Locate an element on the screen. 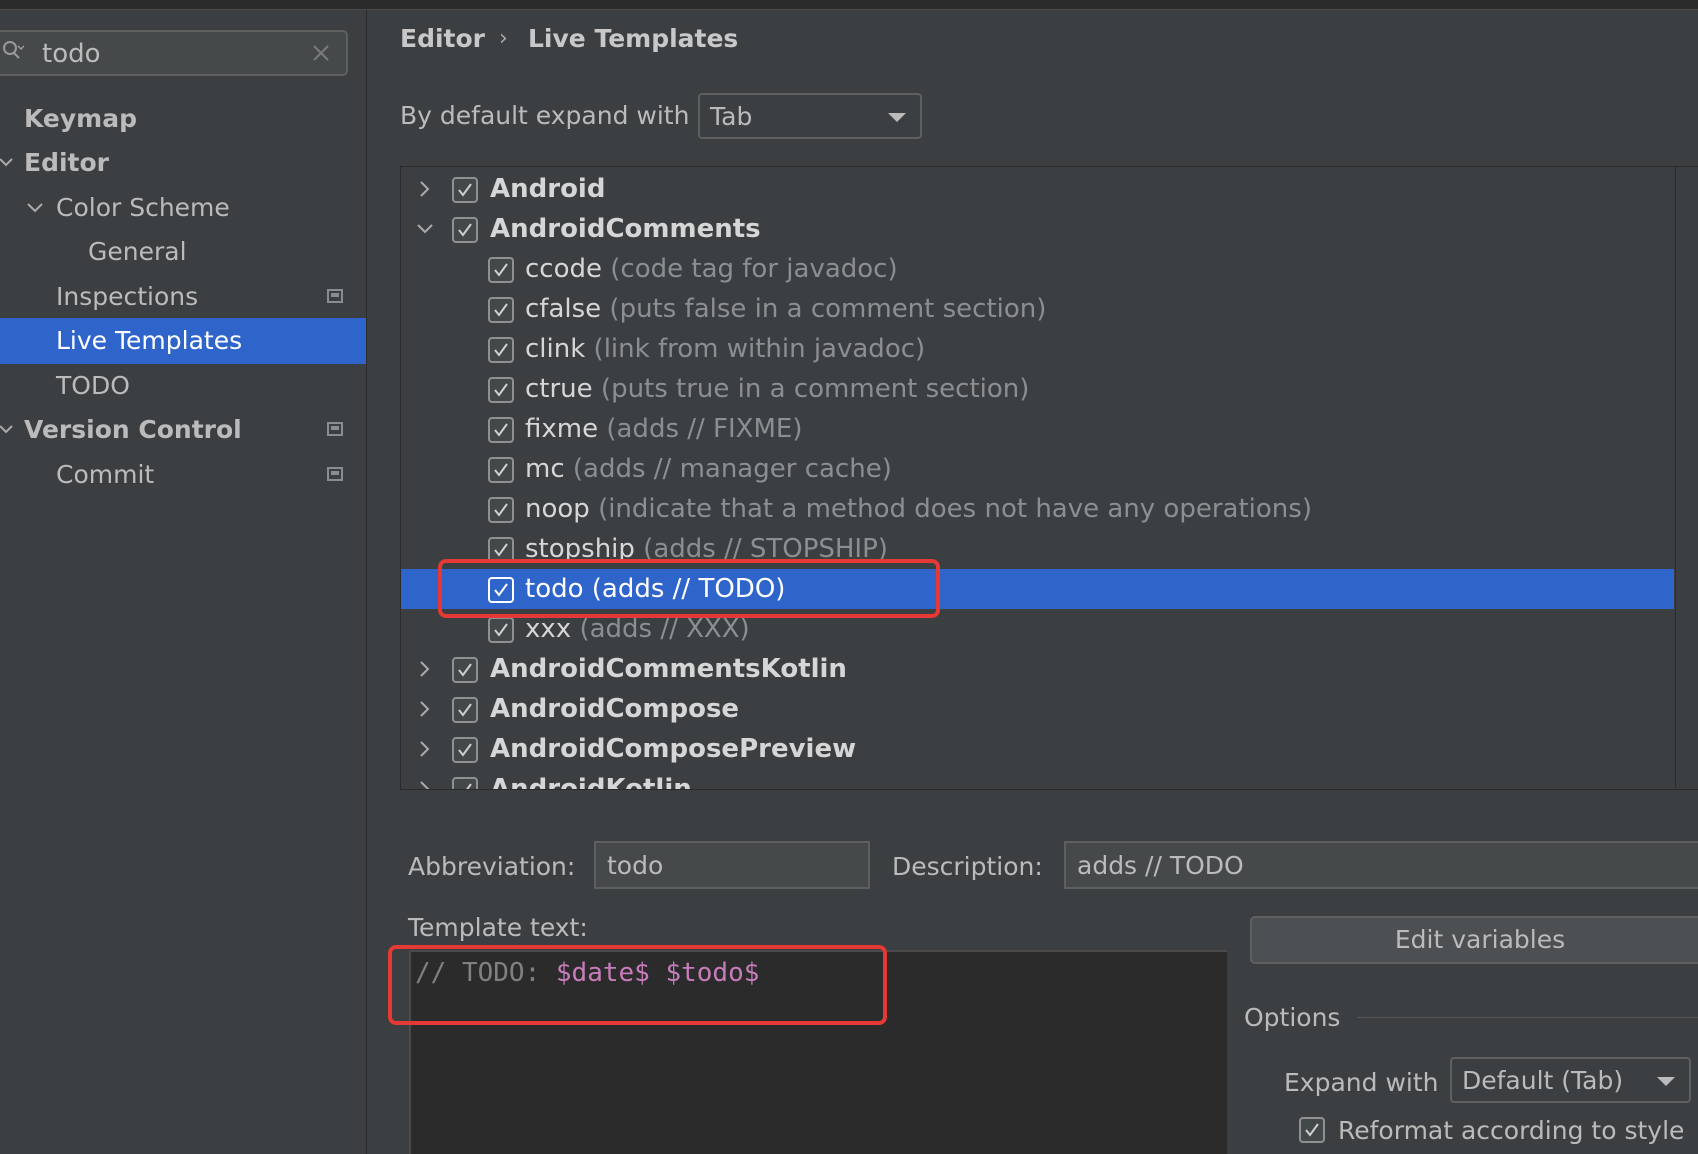 The height and width of the screenshot is (1154, 1698). nav-item-label: Commit is located at coordinates (105, 474).